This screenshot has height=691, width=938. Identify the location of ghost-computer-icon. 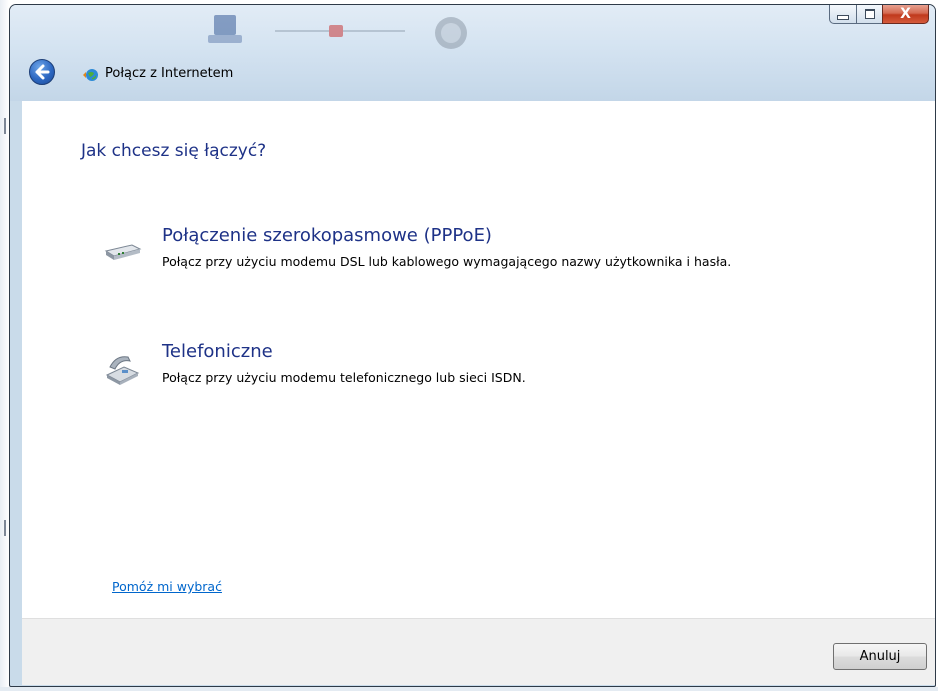
(225, 29).